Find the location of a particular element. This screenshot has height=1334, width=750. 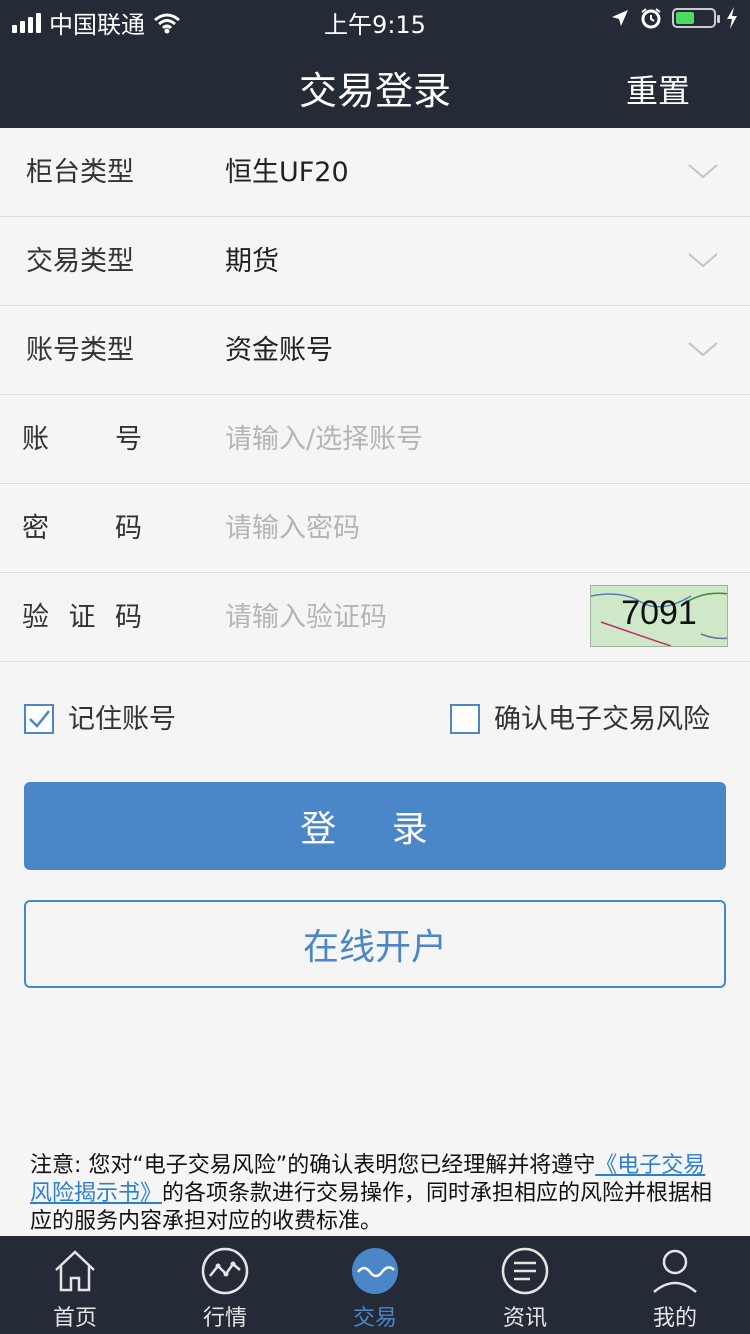

tab-label: 资讯 is located at coordinates (524, 1318).